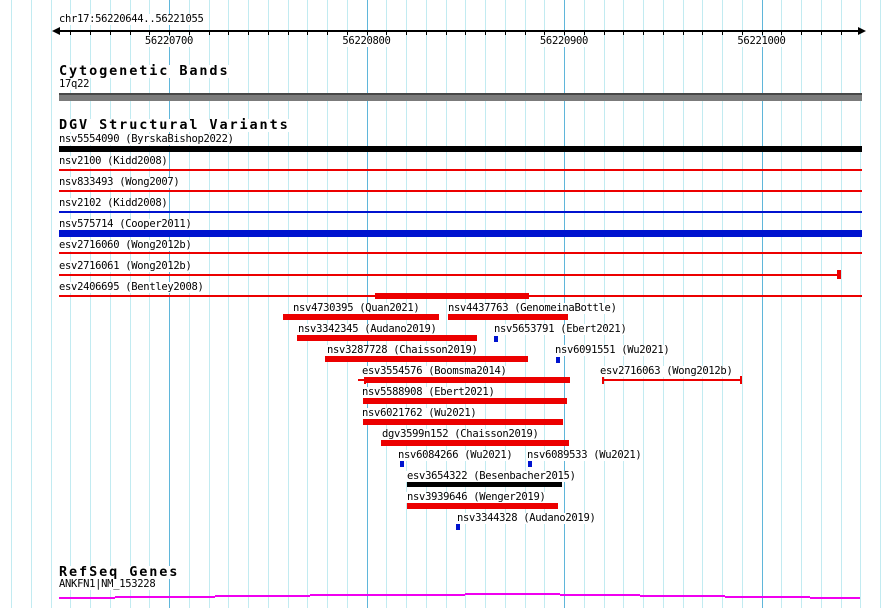 This screenshot has width=890, height=608. I want to click on variant-label: esv2716060 (Wong2012b), so click(125, 245).